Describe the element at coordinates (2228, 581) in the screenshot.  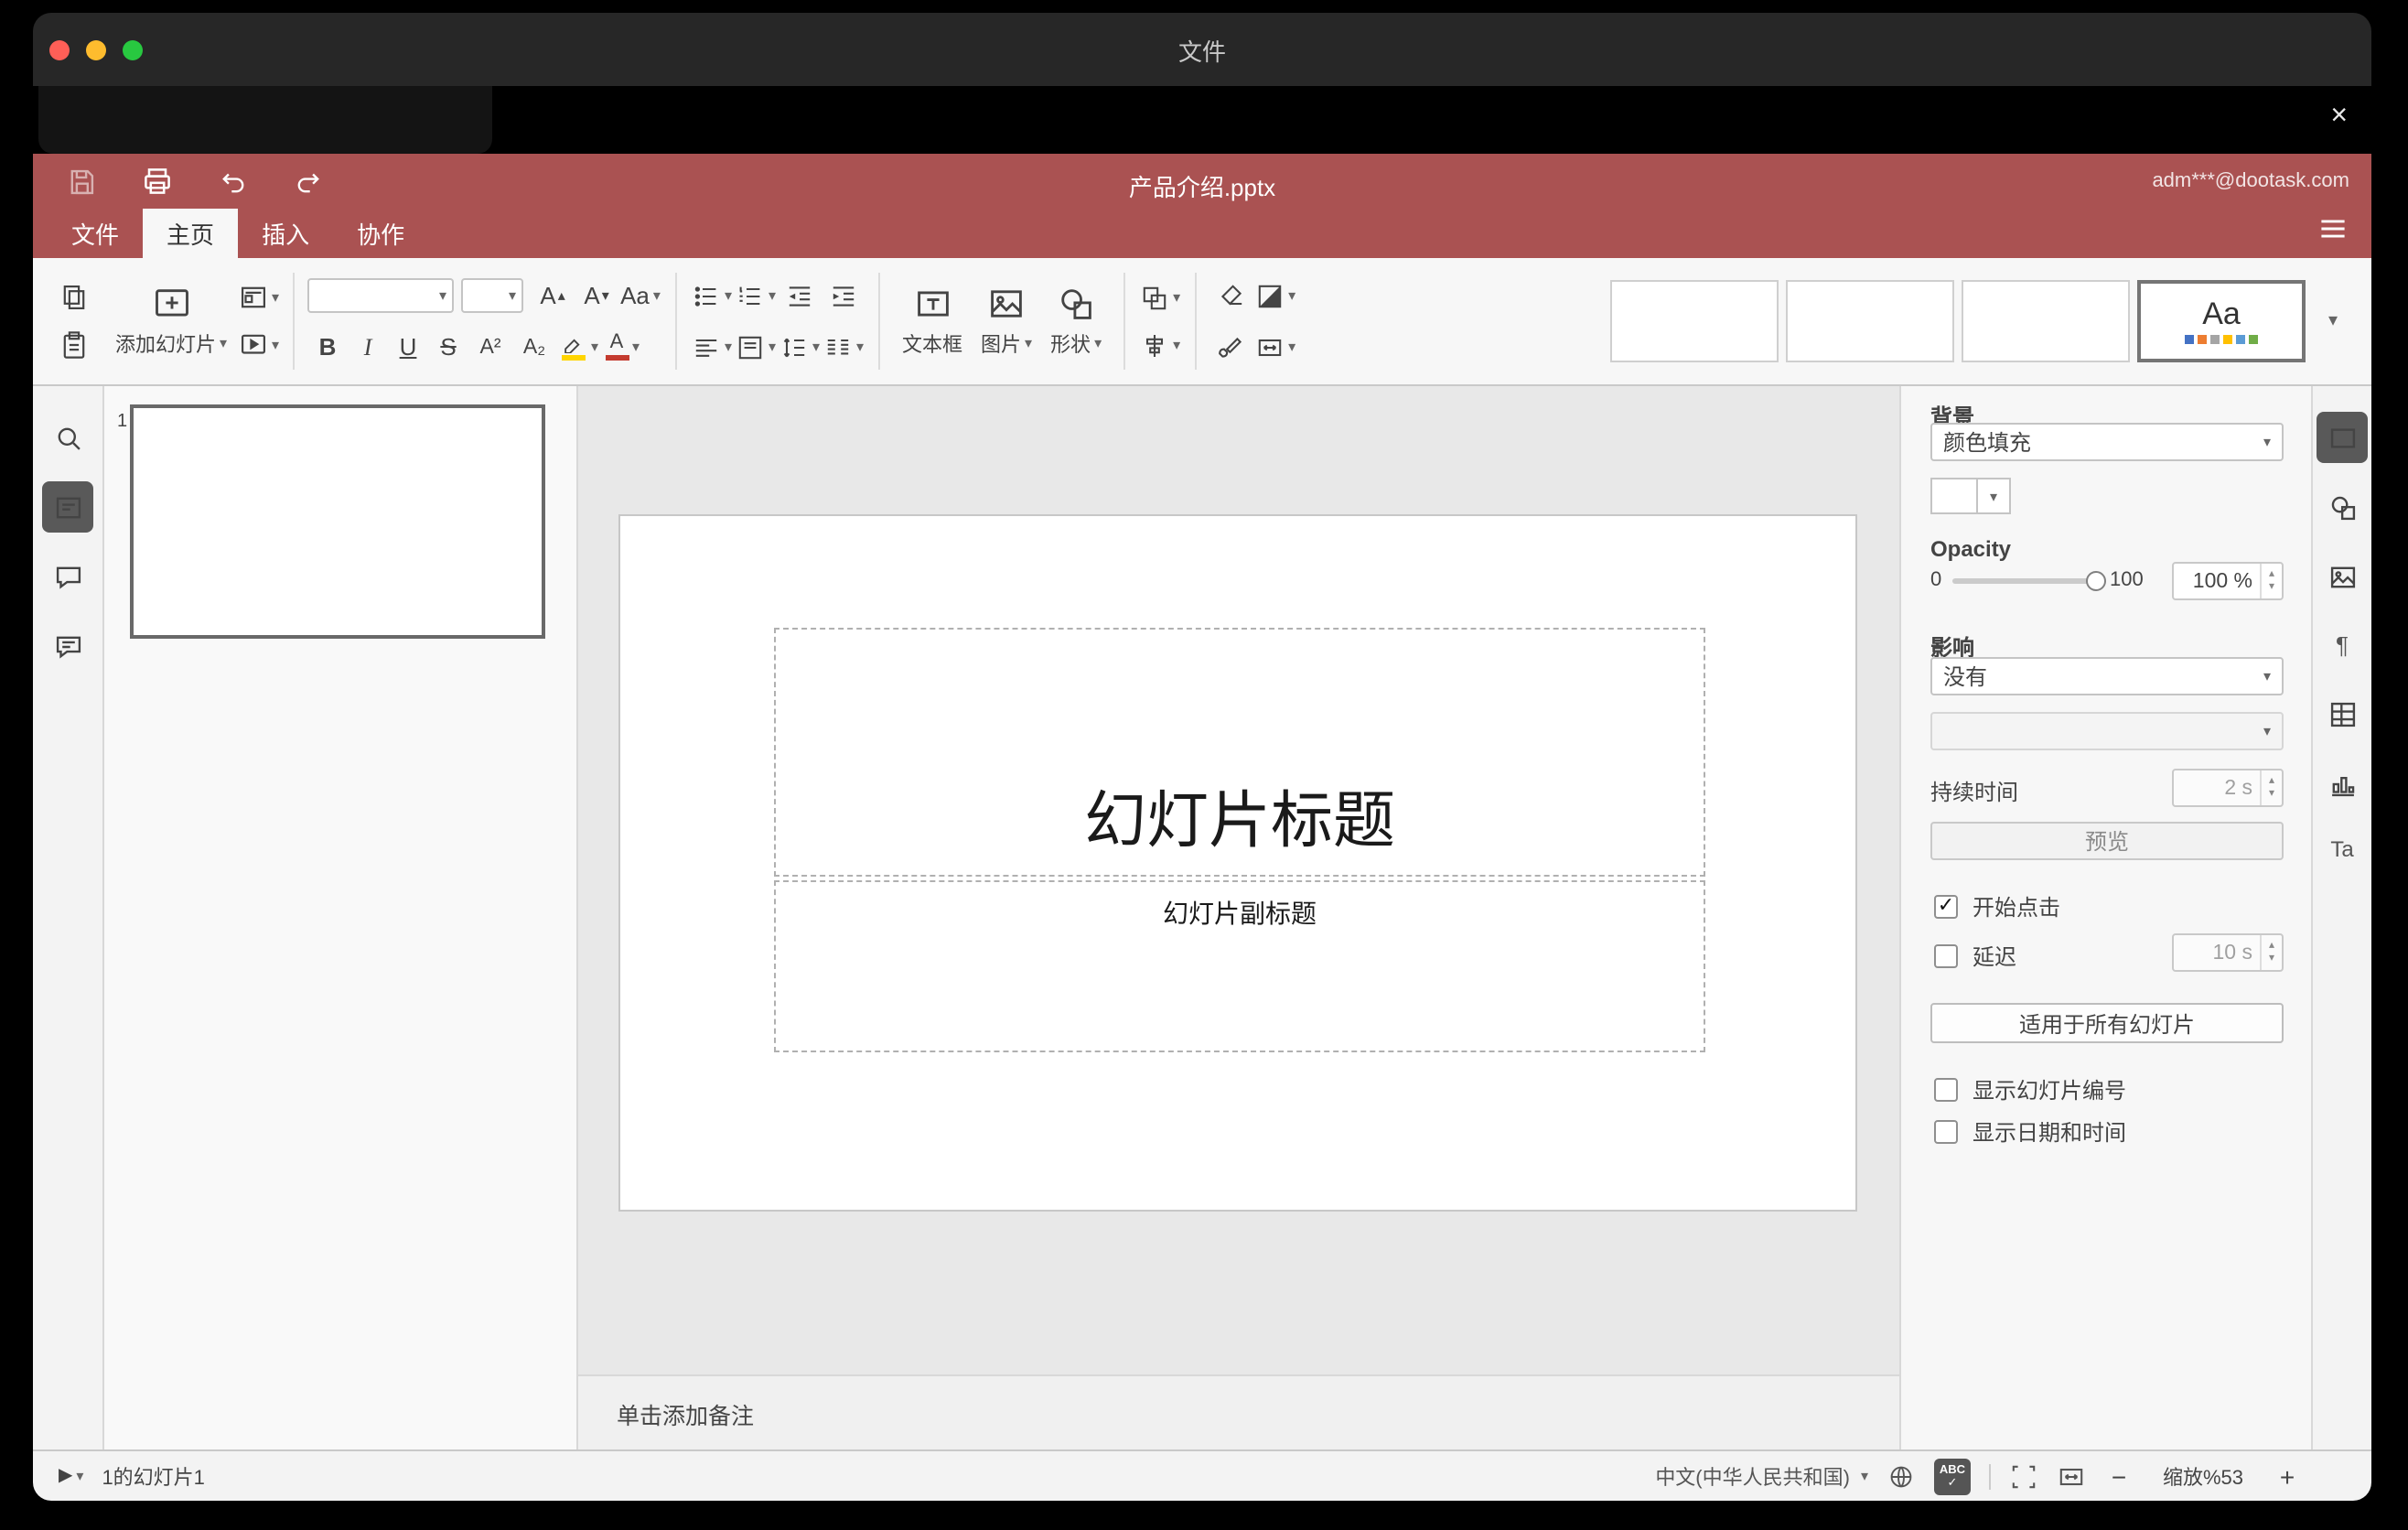
I see `opacity-value-field: 100 % ▴ ▾` at that location.